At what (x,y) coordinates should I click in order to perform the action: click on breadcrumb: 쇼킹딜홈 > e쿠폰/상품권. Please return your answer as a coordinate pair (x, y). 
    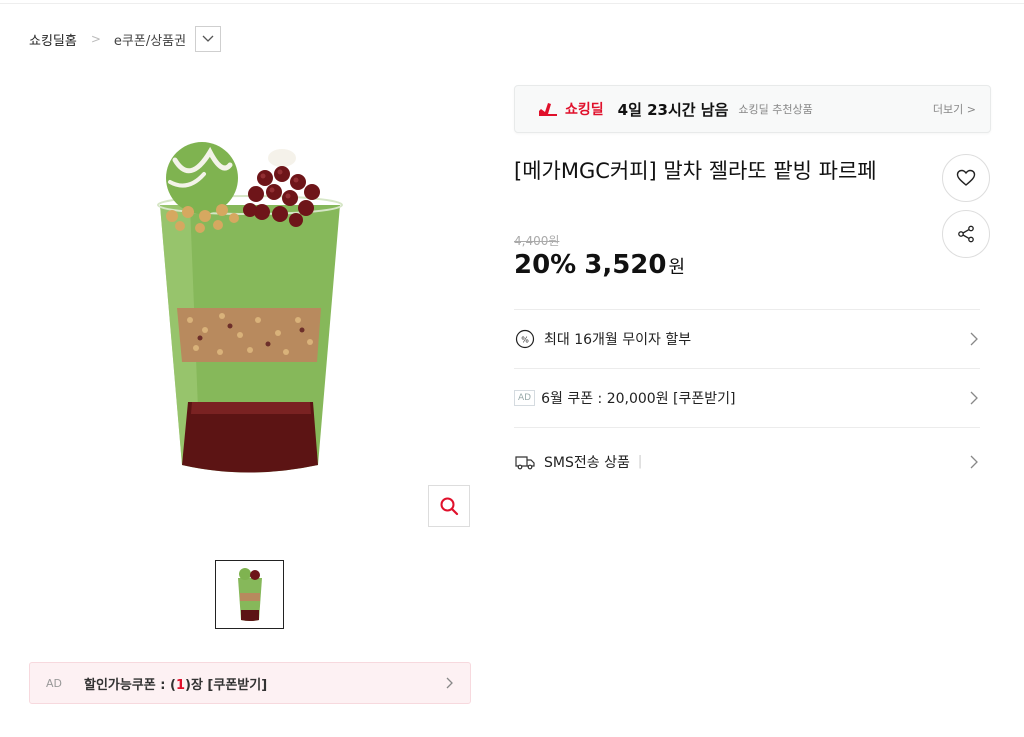
    Looking at the image, I should click on (125, 39).